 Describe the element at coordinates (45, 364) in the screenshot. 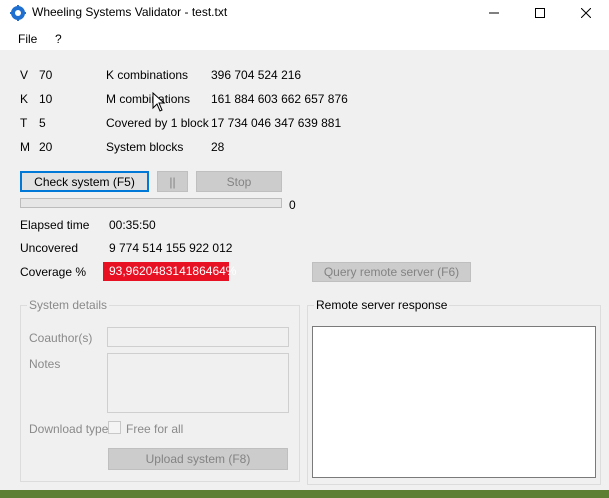

I see `notes-label: Notes` at that location.